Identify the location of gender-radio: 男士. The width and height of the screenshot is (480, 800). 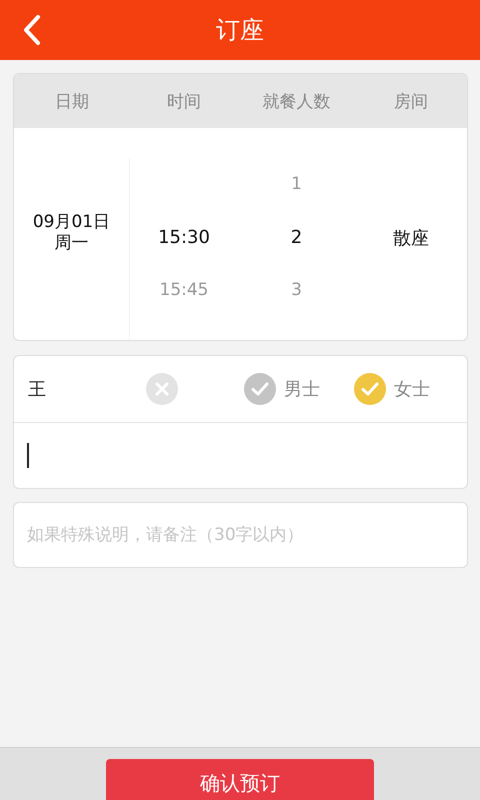
(282, 389).